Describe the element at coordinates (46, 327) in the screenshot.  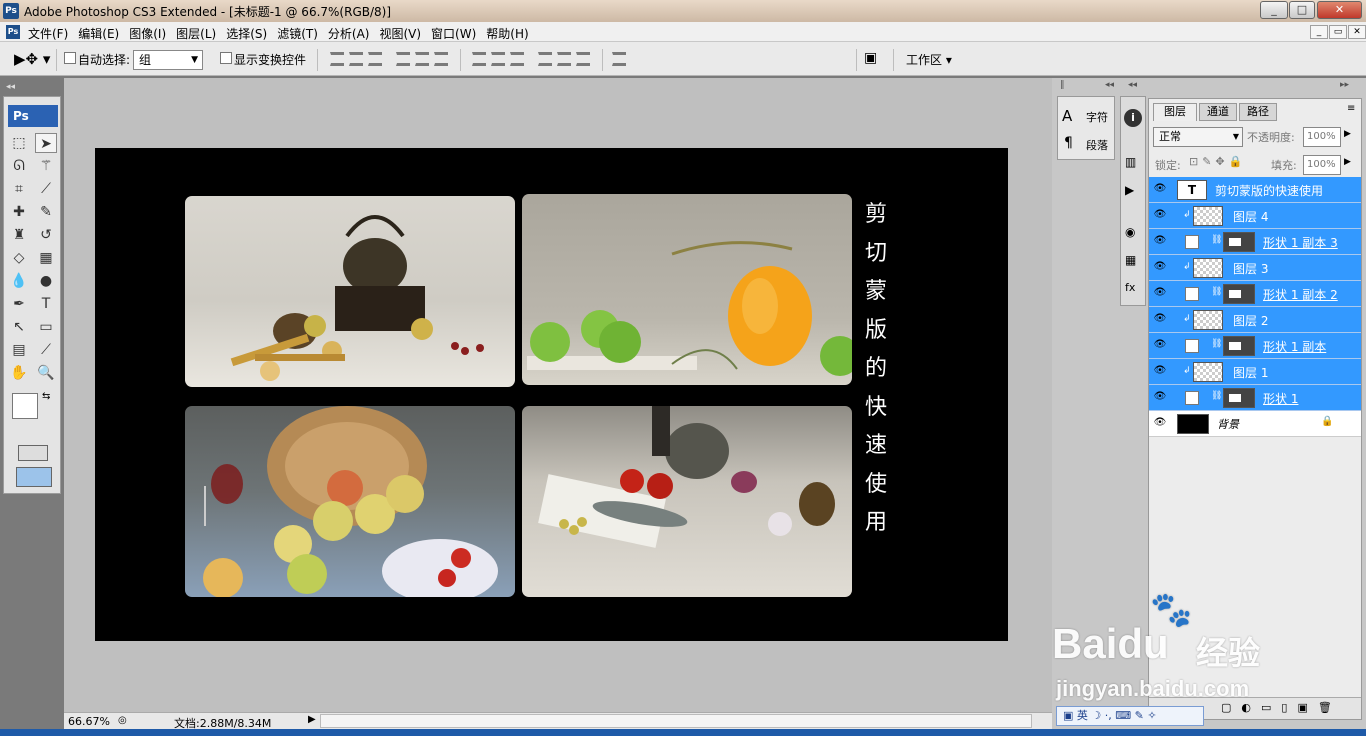
I see `shape-tool-icon: ▭` at that location.